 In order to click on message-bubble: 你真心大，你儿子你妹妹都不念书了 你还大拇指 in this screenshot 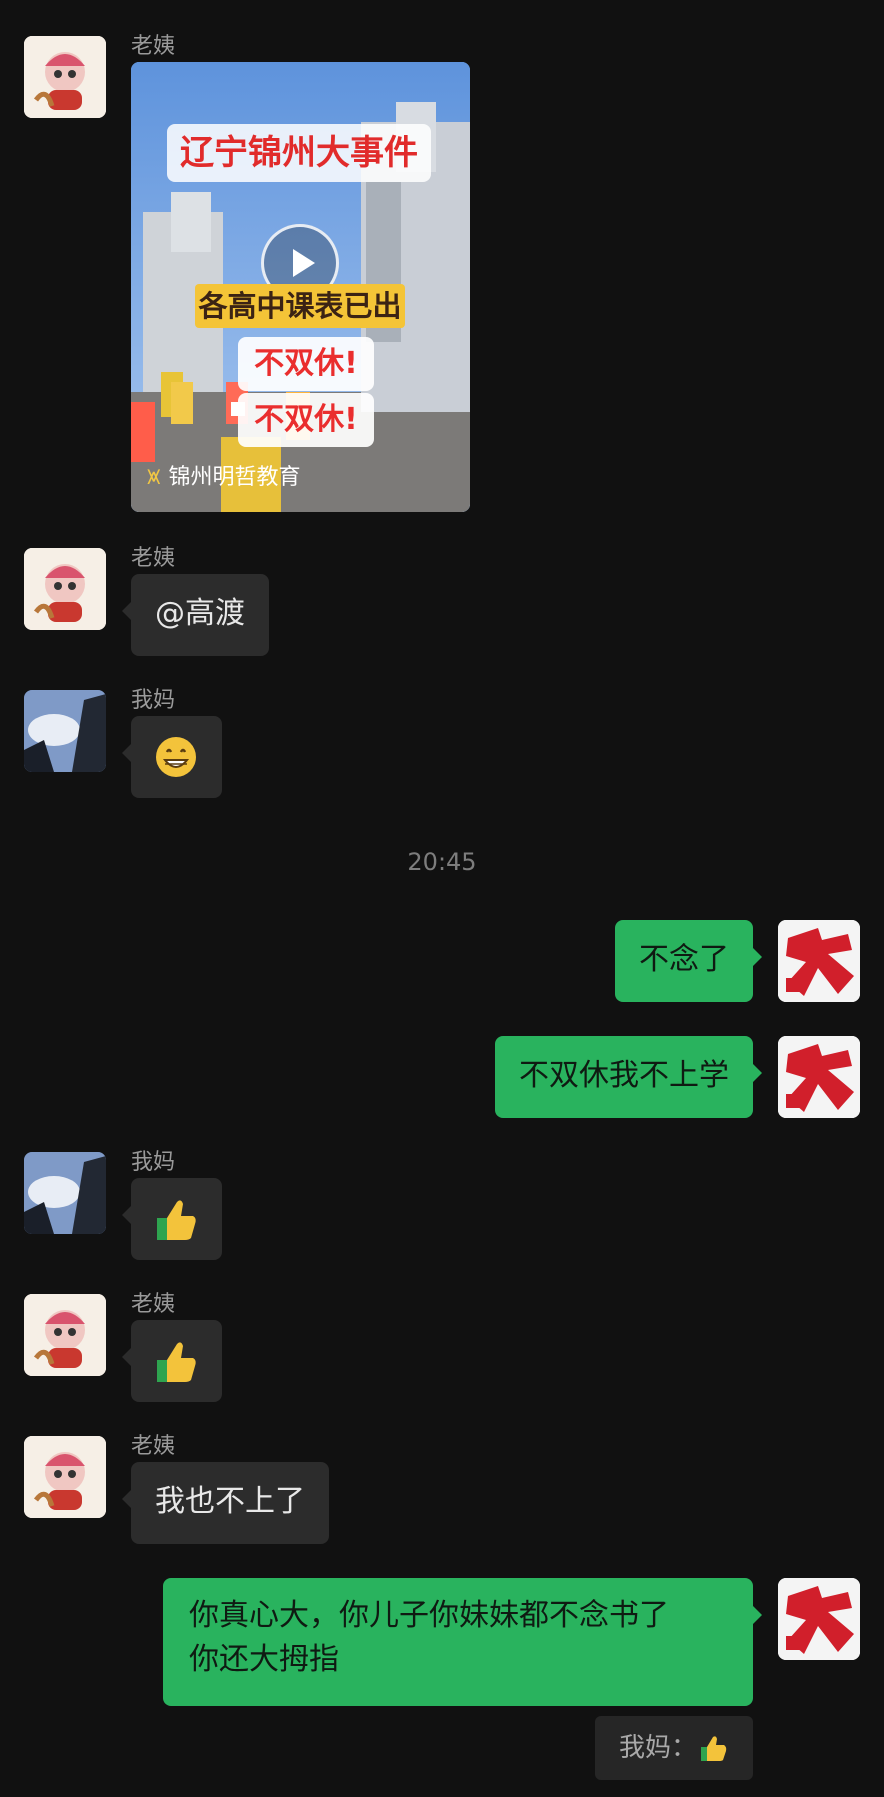, I will do `click(462, 1642)`.